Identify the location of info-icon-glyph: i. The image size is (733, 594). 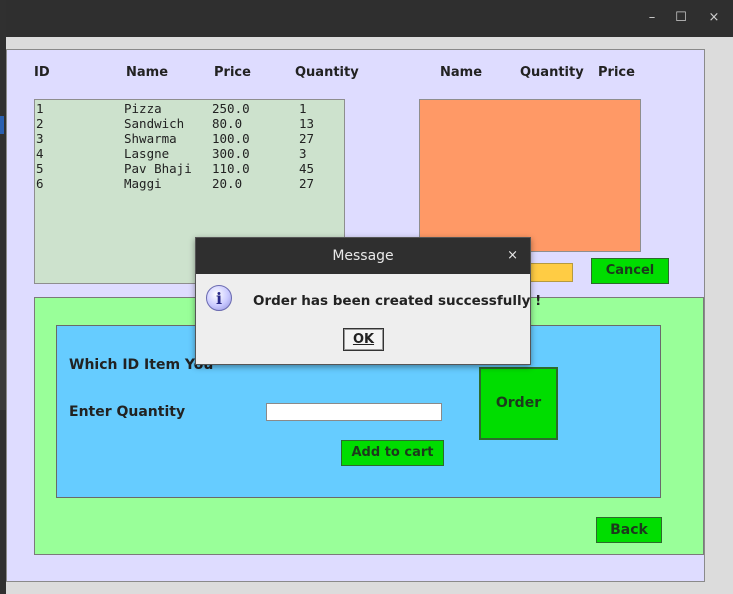
(219, 298).